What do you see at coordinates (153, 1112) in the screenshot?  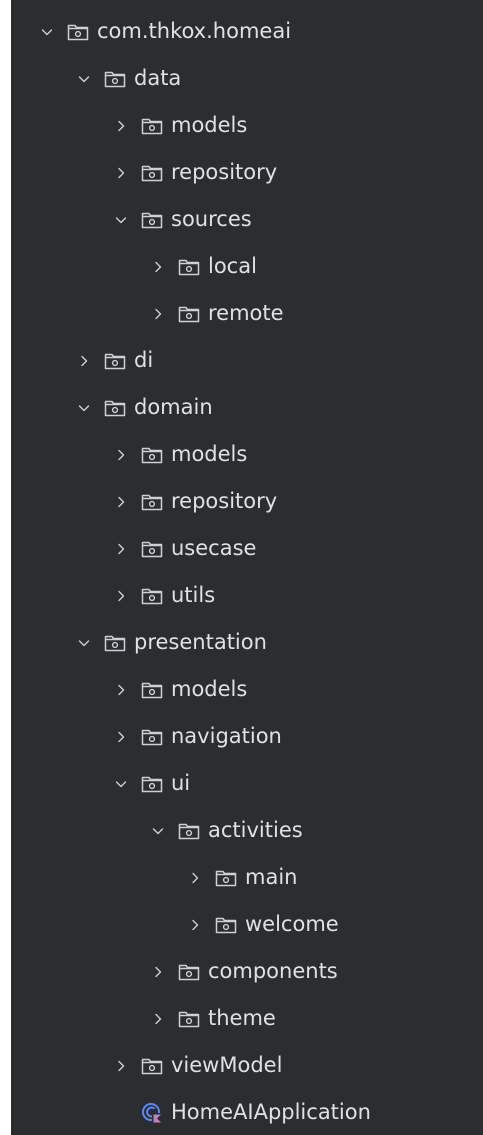 I see `kotlin-application-class-icon` at bounding box center [153, 1112].